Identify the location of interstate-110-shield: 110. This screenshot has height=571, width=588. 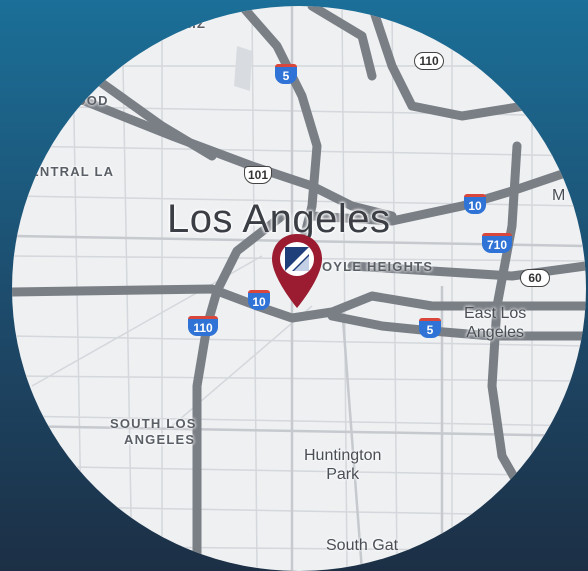
(203, 326).